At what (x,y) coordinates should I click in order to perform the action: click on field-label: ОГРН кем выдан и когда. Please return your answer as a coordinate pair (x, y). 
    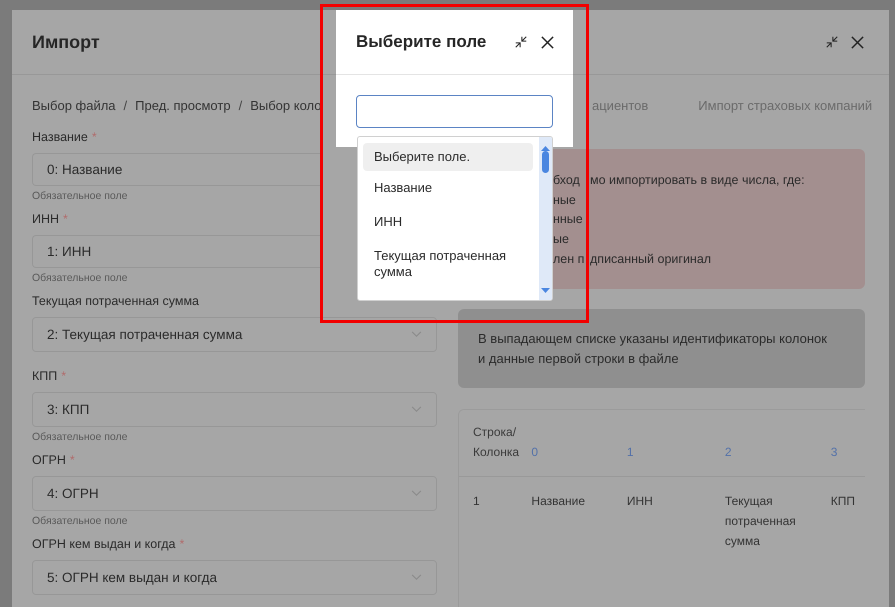
    Looking at the image, I should click on (104, 544).